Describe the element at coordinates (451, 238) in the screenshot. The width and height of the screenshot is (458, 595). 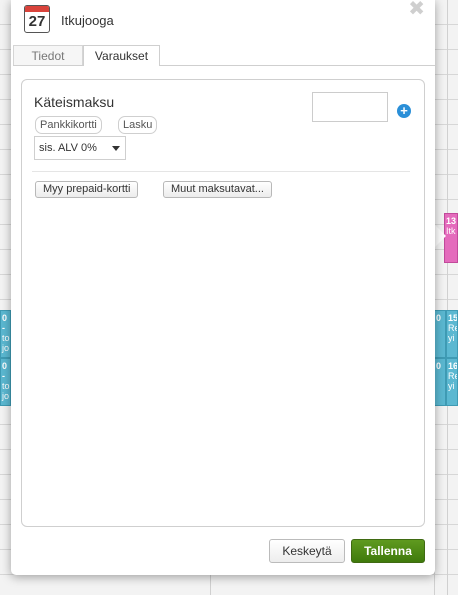
I see `calendar-event: 13 Itk` at that location.